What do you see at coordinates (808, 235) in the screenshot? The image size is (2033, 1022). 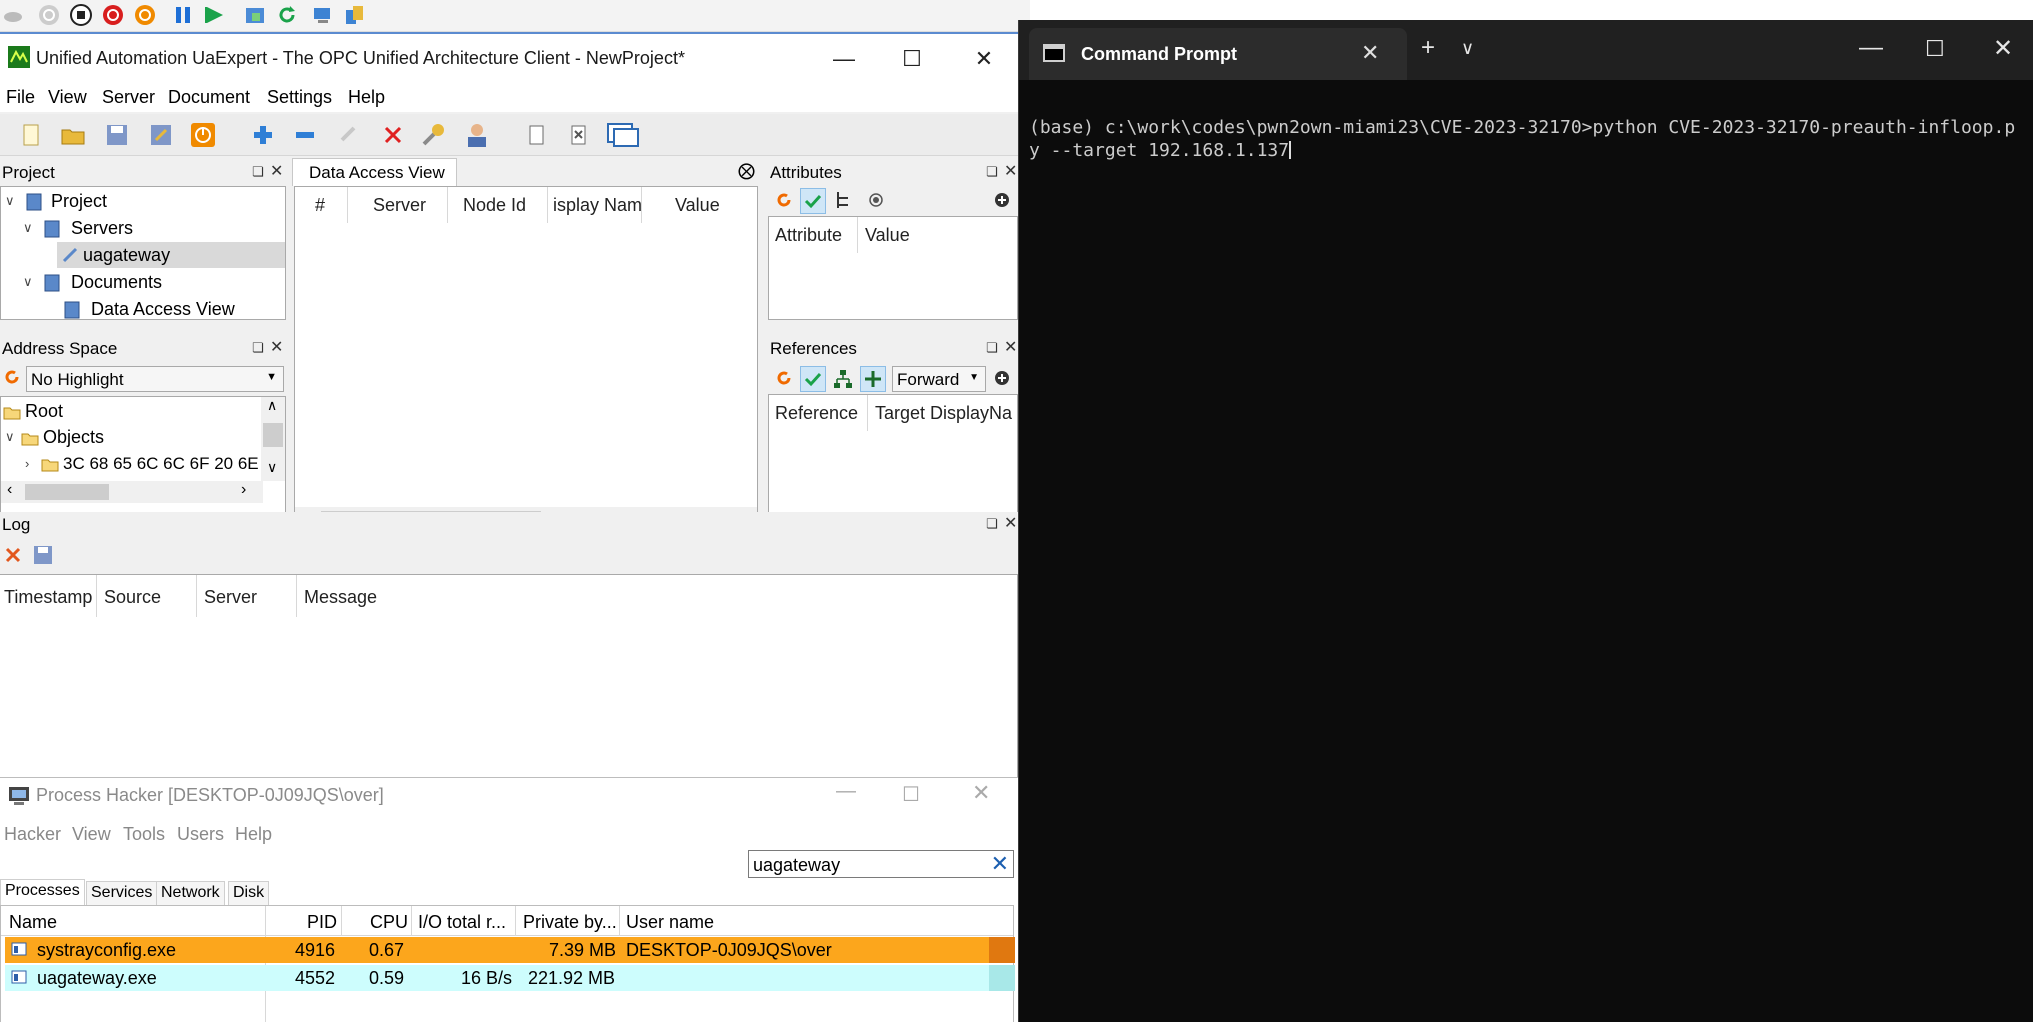 I see `attr-col-attribute: Attribute` at bounding box center [808, 235].